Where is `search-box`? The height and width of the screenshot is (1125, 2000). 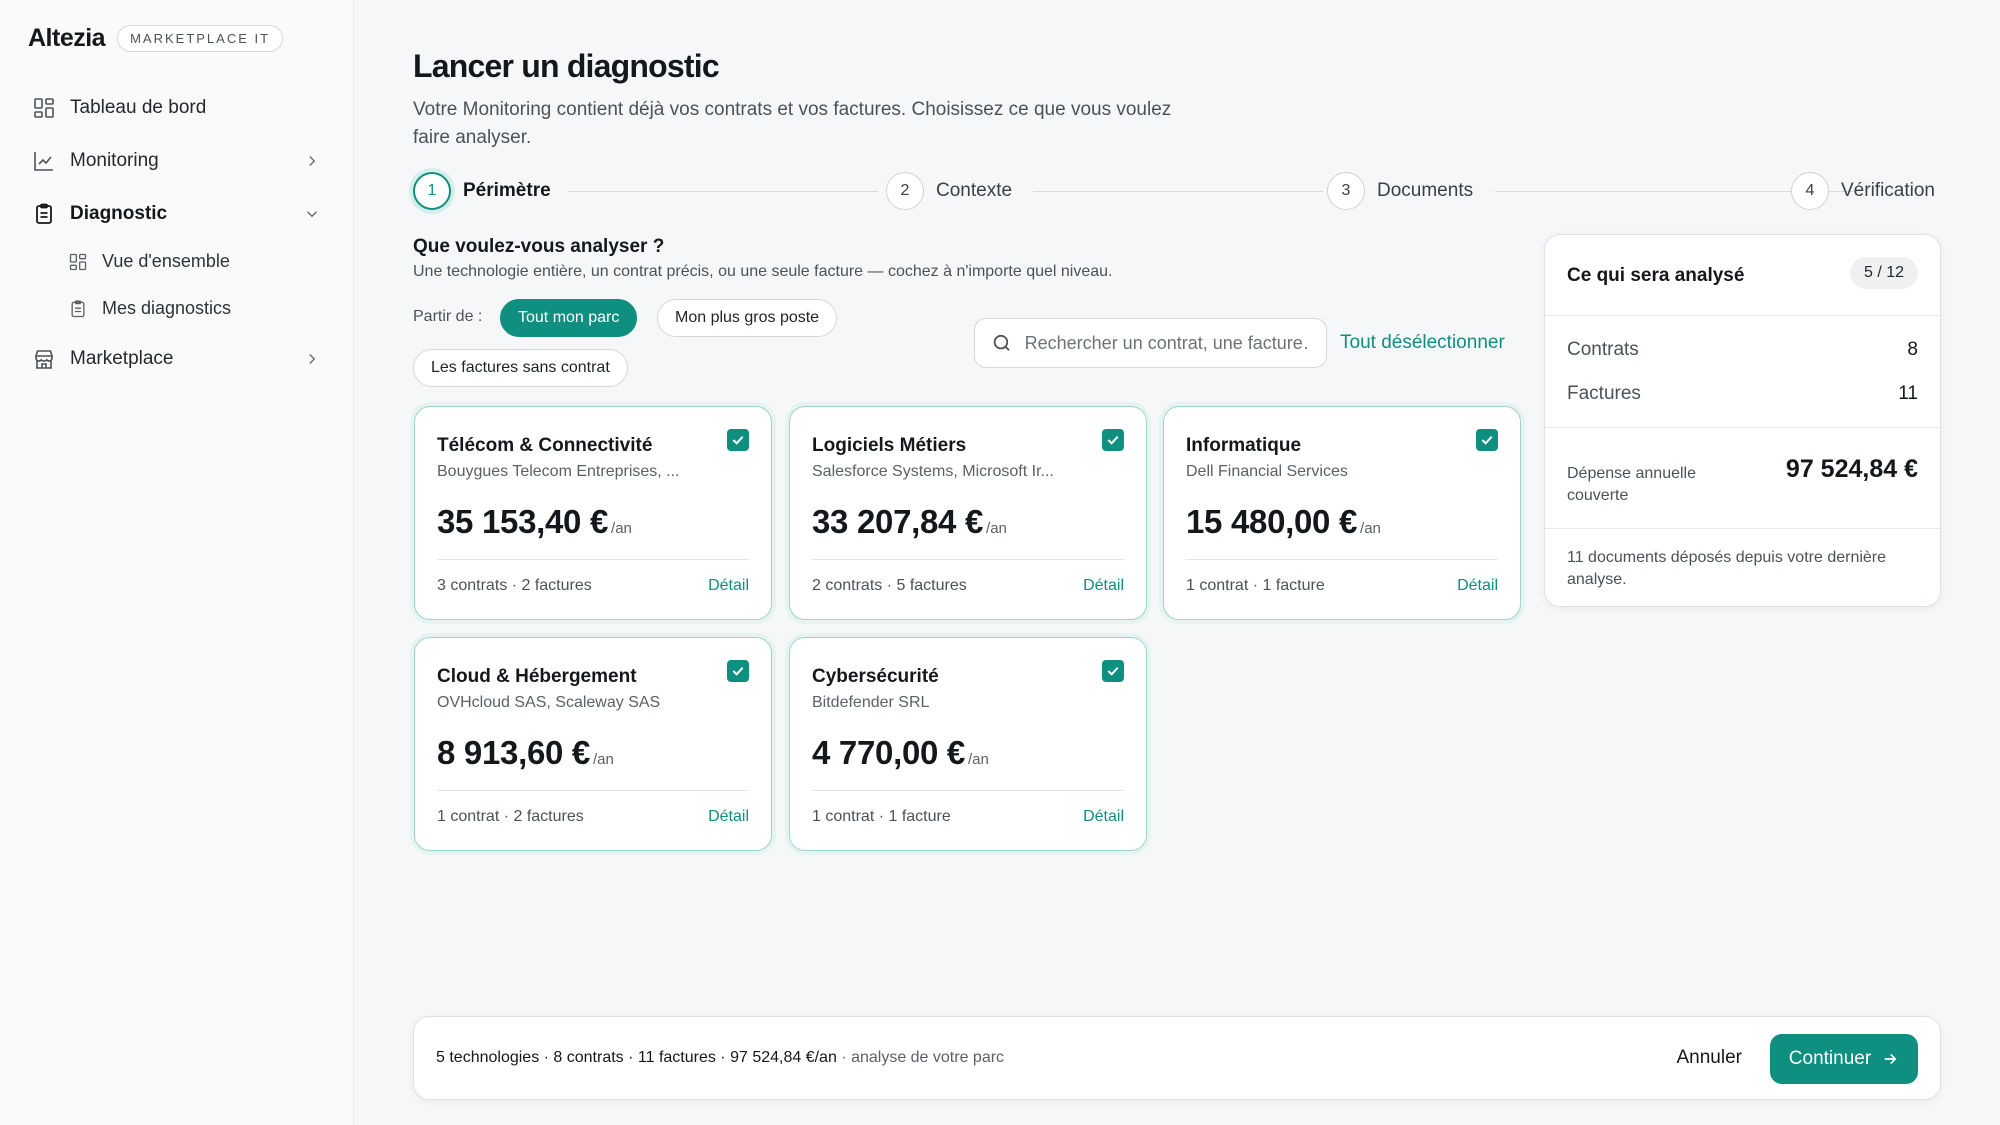
search-box is located at coordinates (1150, 343).